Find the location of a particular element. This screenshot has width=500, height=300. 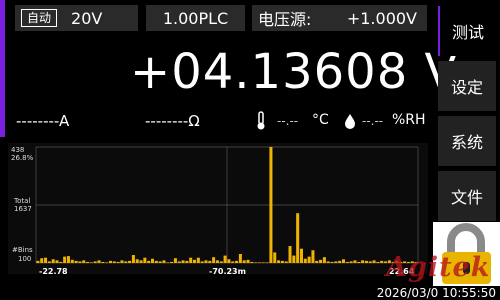

nplc-chip: 1.00PLC is located at coordinates (195, 18).